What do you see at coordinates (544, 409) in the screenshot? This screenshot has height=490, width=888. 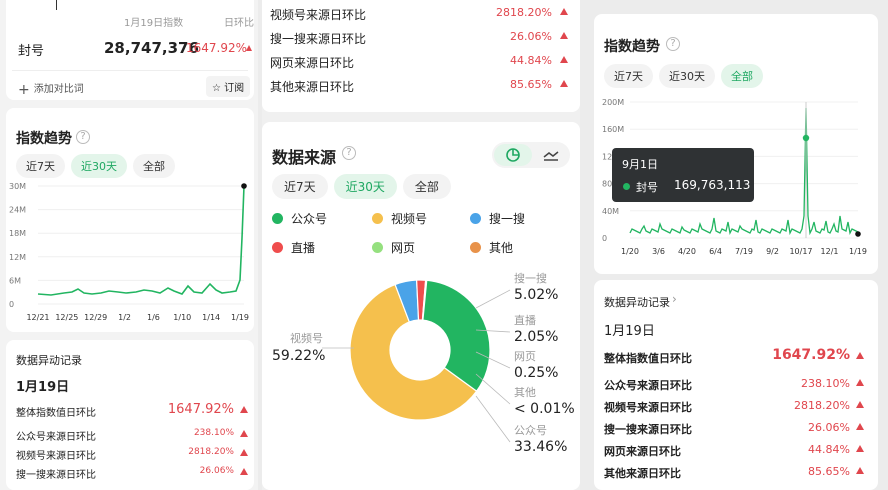 I see `slice-pct-label: < 0.01%` at bounding box center [544, 409].